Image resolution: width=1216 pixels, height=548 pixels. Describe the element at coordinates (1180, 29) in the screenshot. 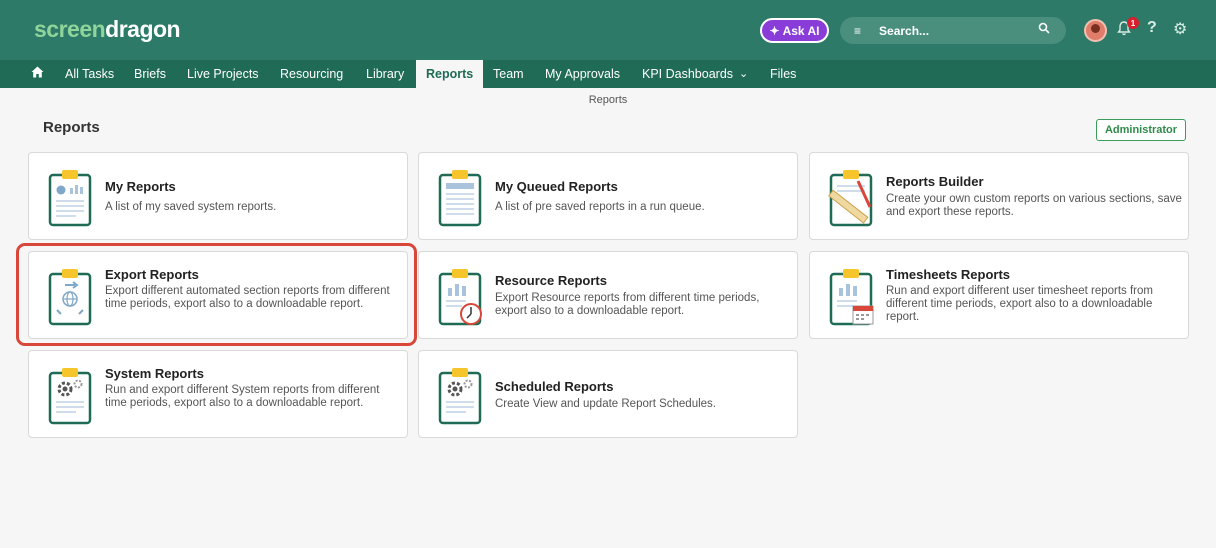

I see `gear-icon: ⚙` at that location.